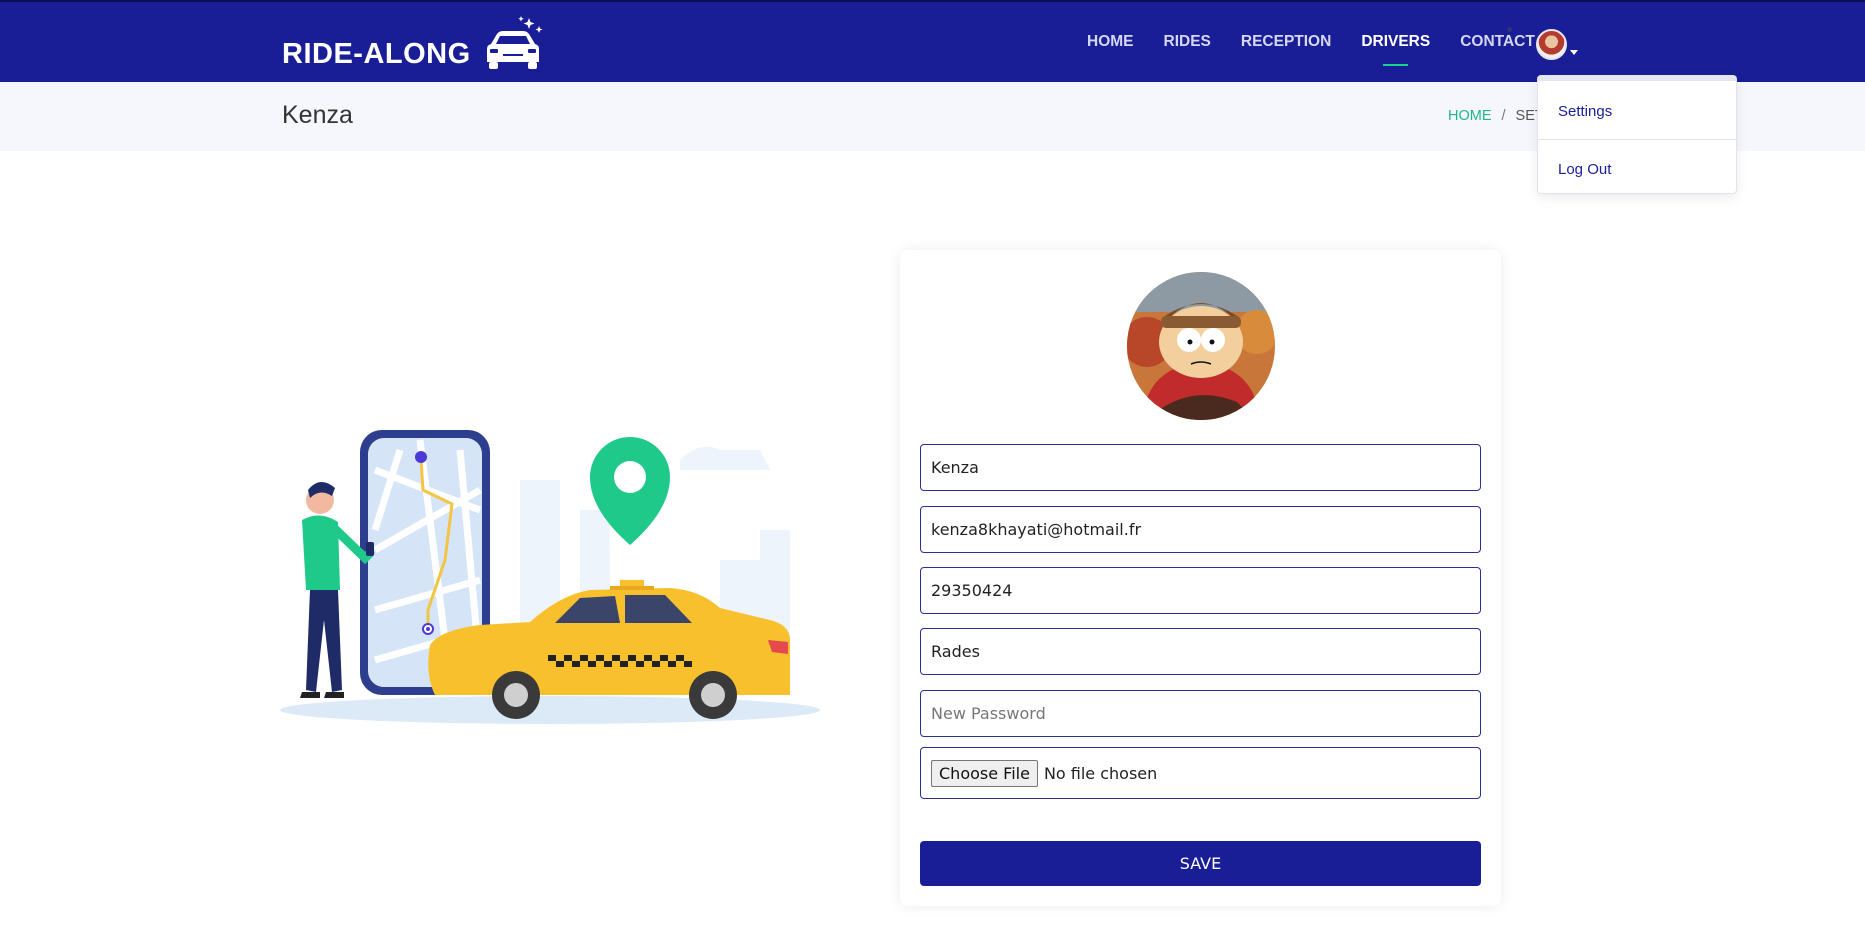 Image resolution: width=1865 pixels, height=938 pixels. I want to click on save-button: SAVE, so click(1200, 863).